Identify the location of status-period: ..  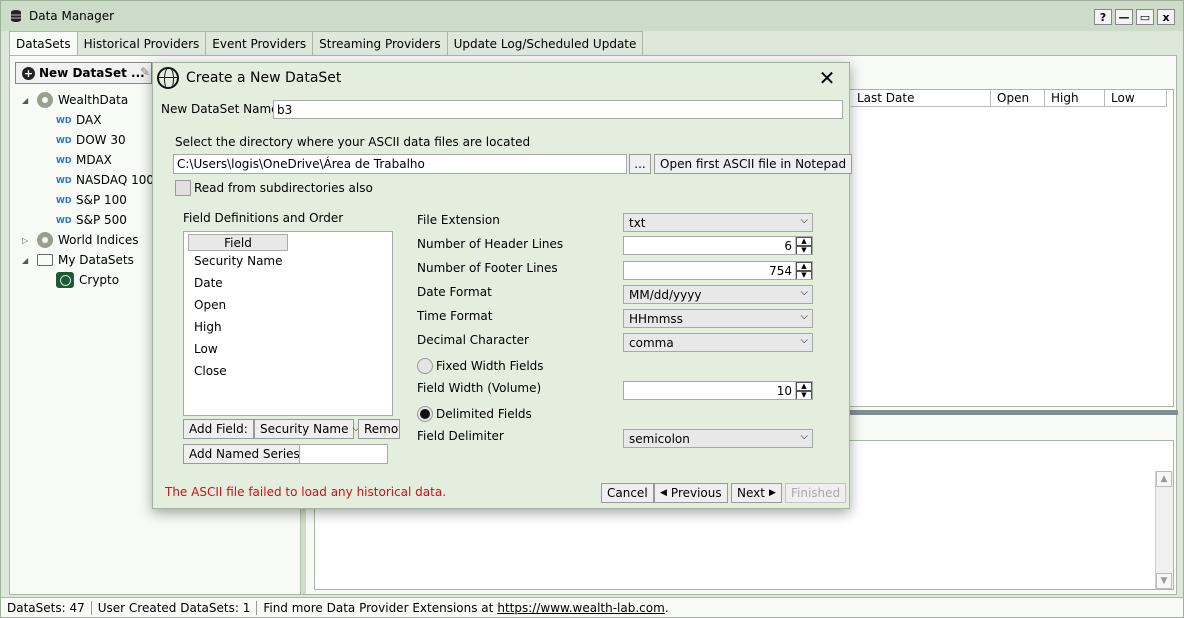
(666, 607).